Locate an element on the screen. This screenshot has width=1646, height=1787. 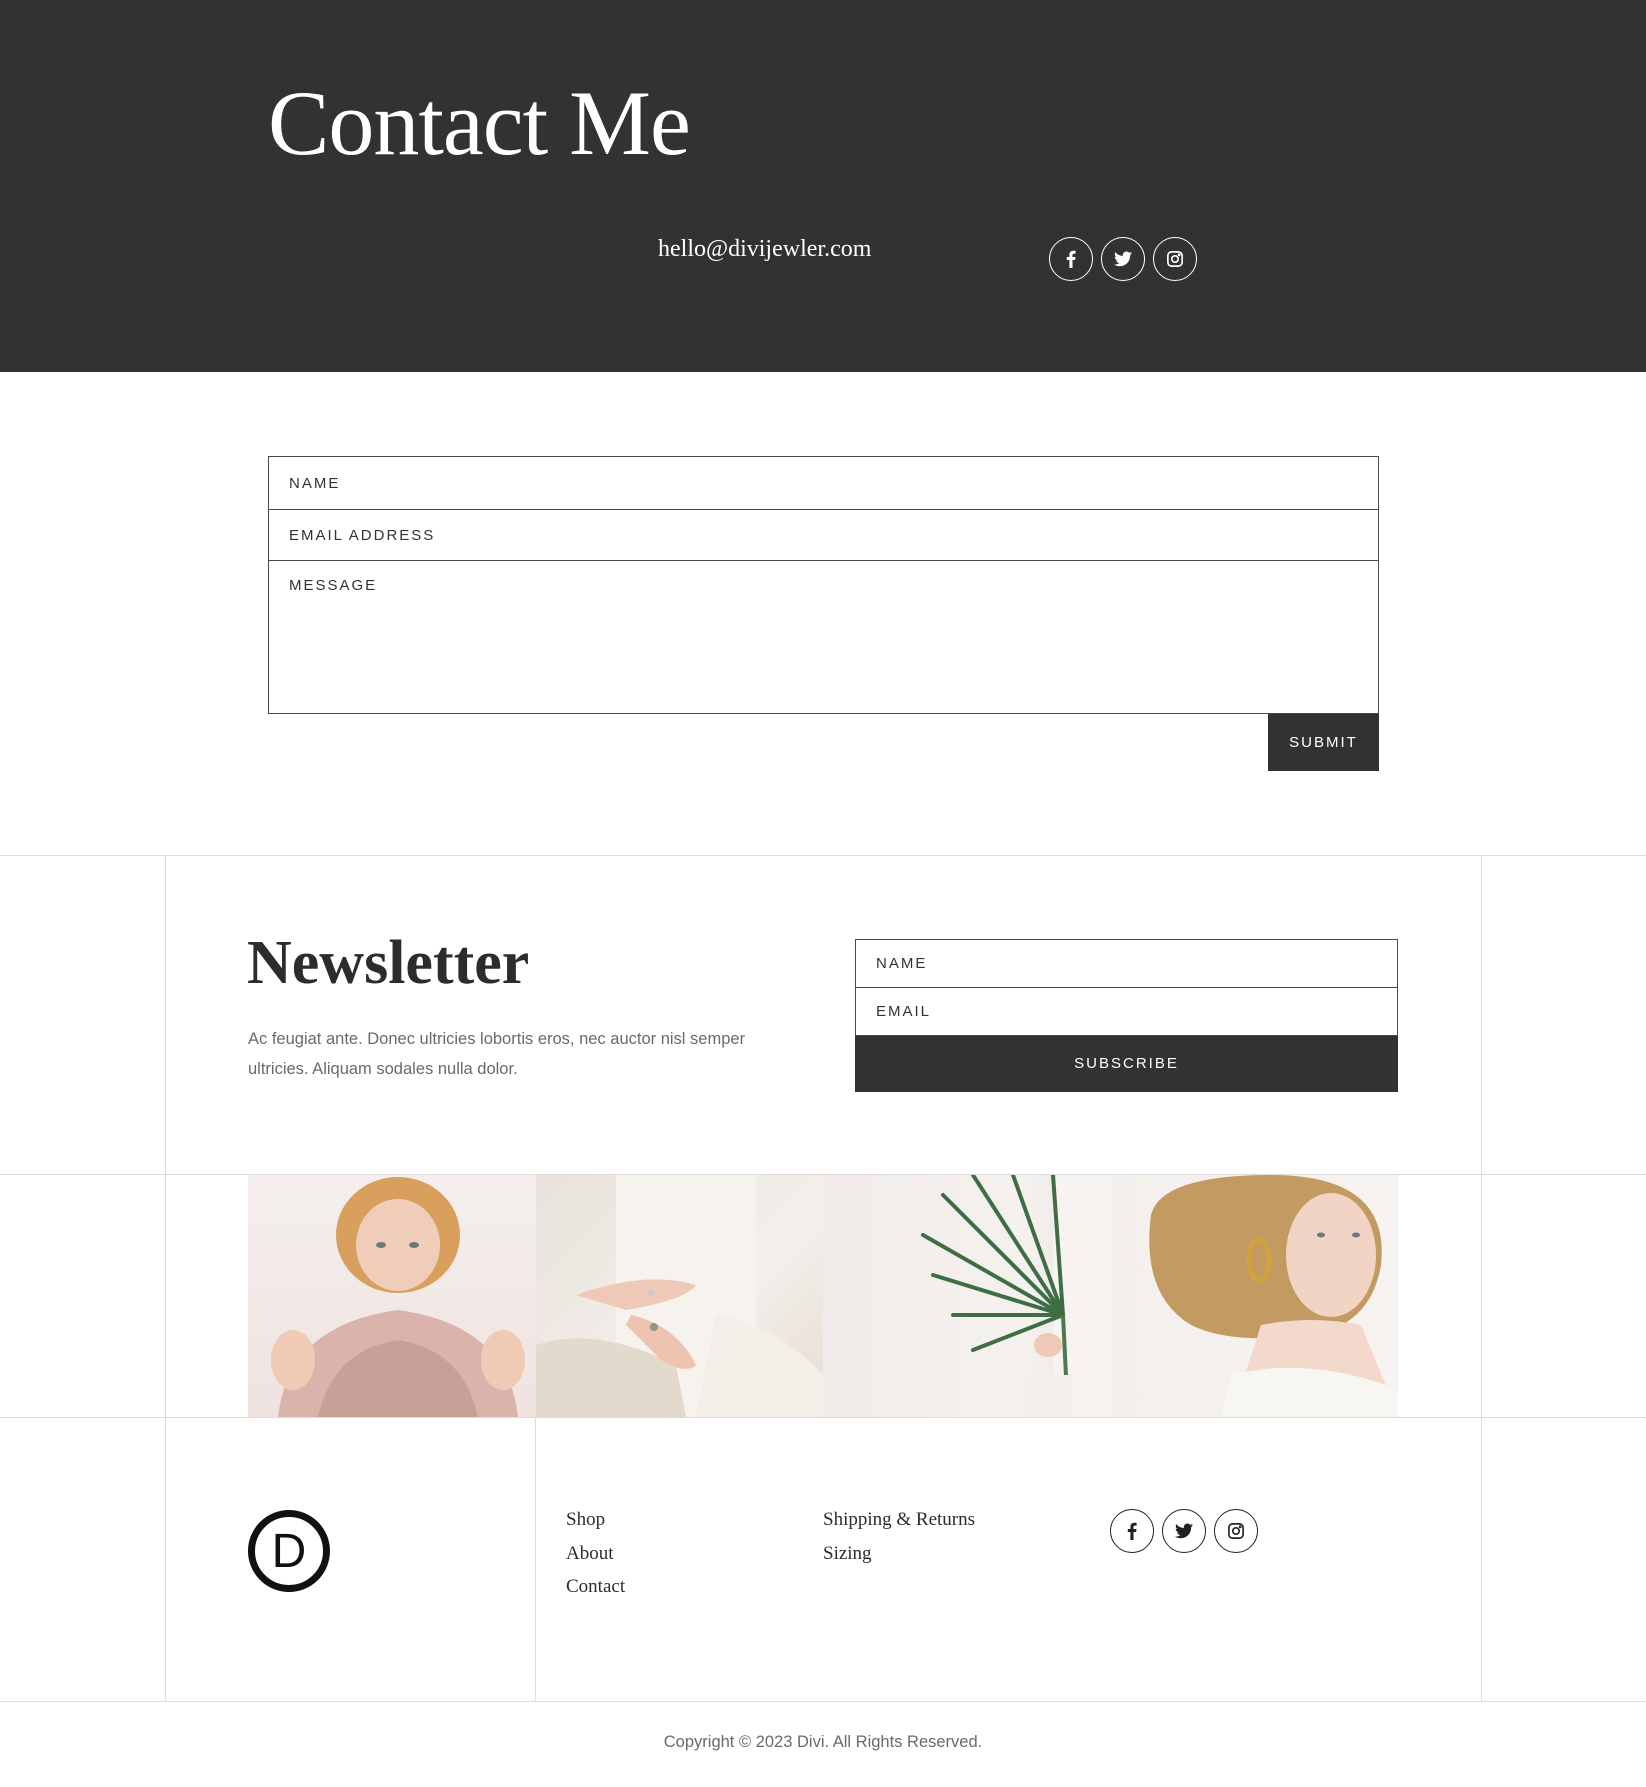
logo-letter: D is located at coordinates (289, 1551).